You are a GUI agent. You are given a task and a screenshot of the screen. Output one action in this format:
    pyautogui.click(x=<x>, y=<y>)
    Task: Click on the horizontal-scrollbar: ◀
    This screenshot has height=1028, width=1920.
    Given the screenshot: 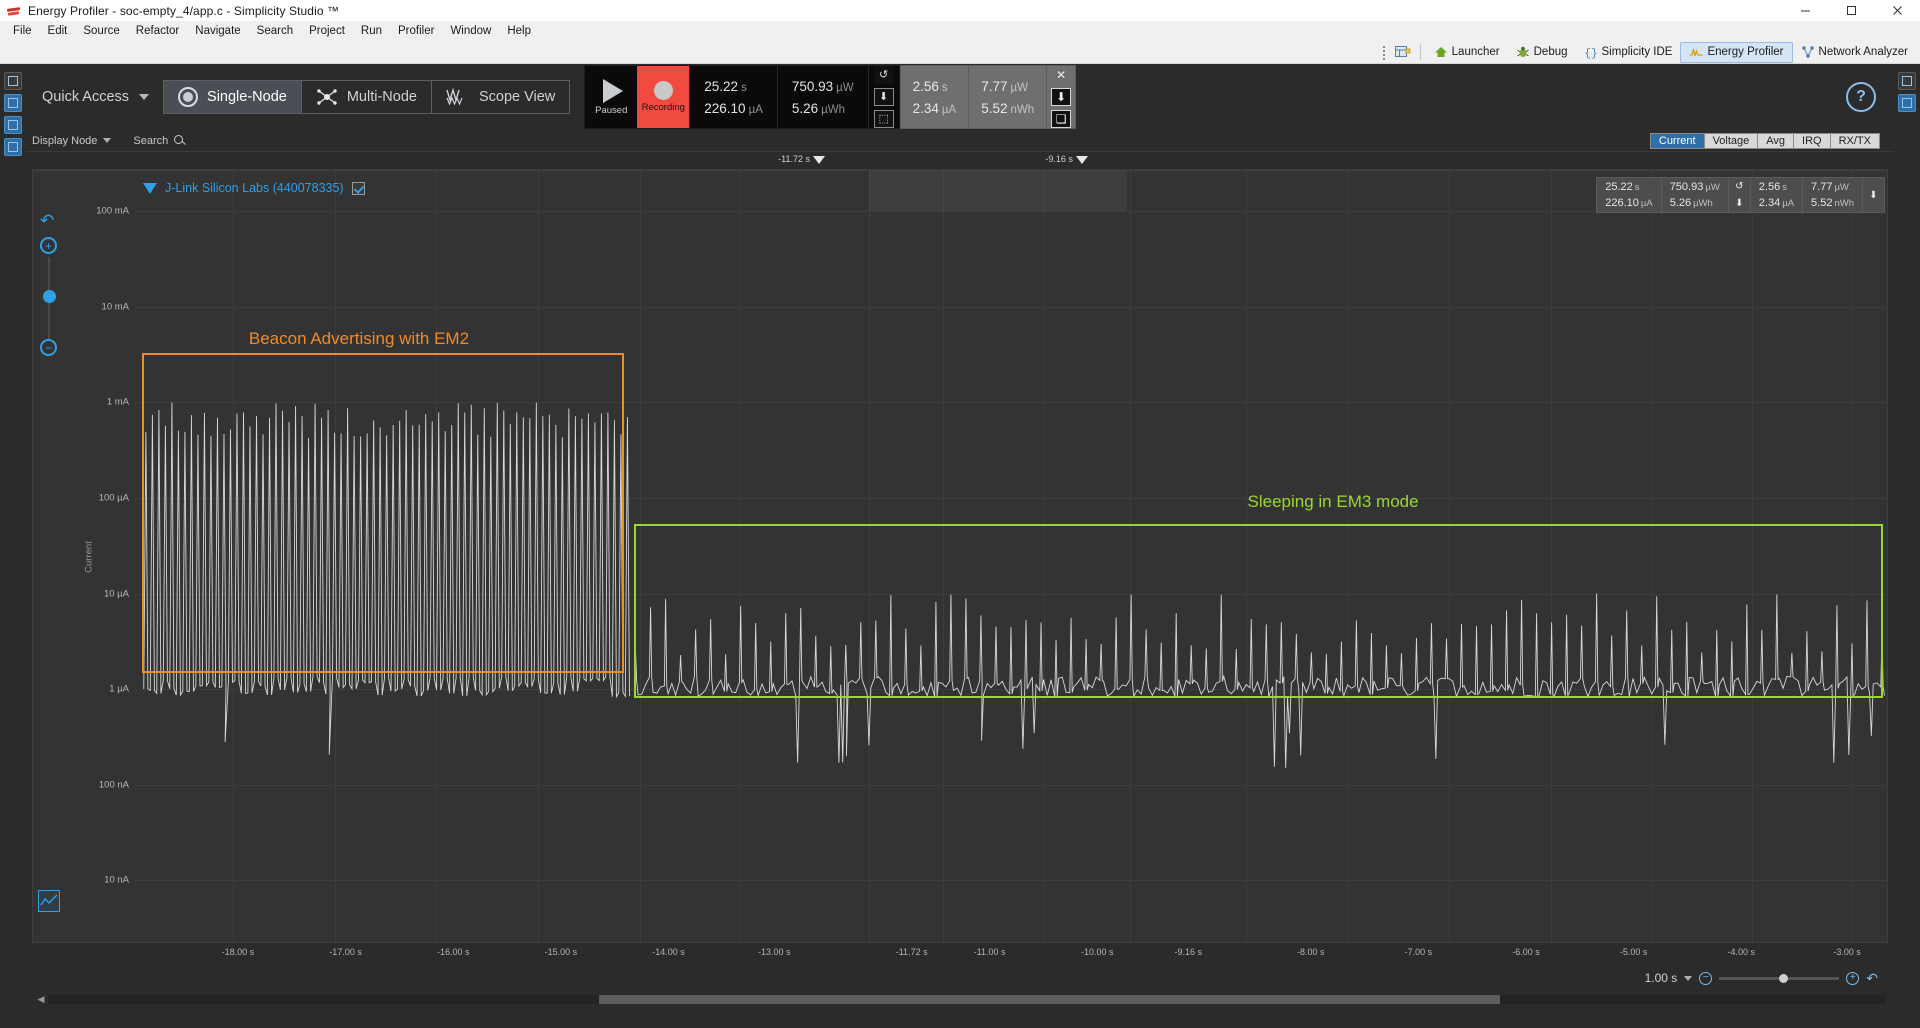 What is the action you would take?
    pyautogui.click(x=960, y=999)
    